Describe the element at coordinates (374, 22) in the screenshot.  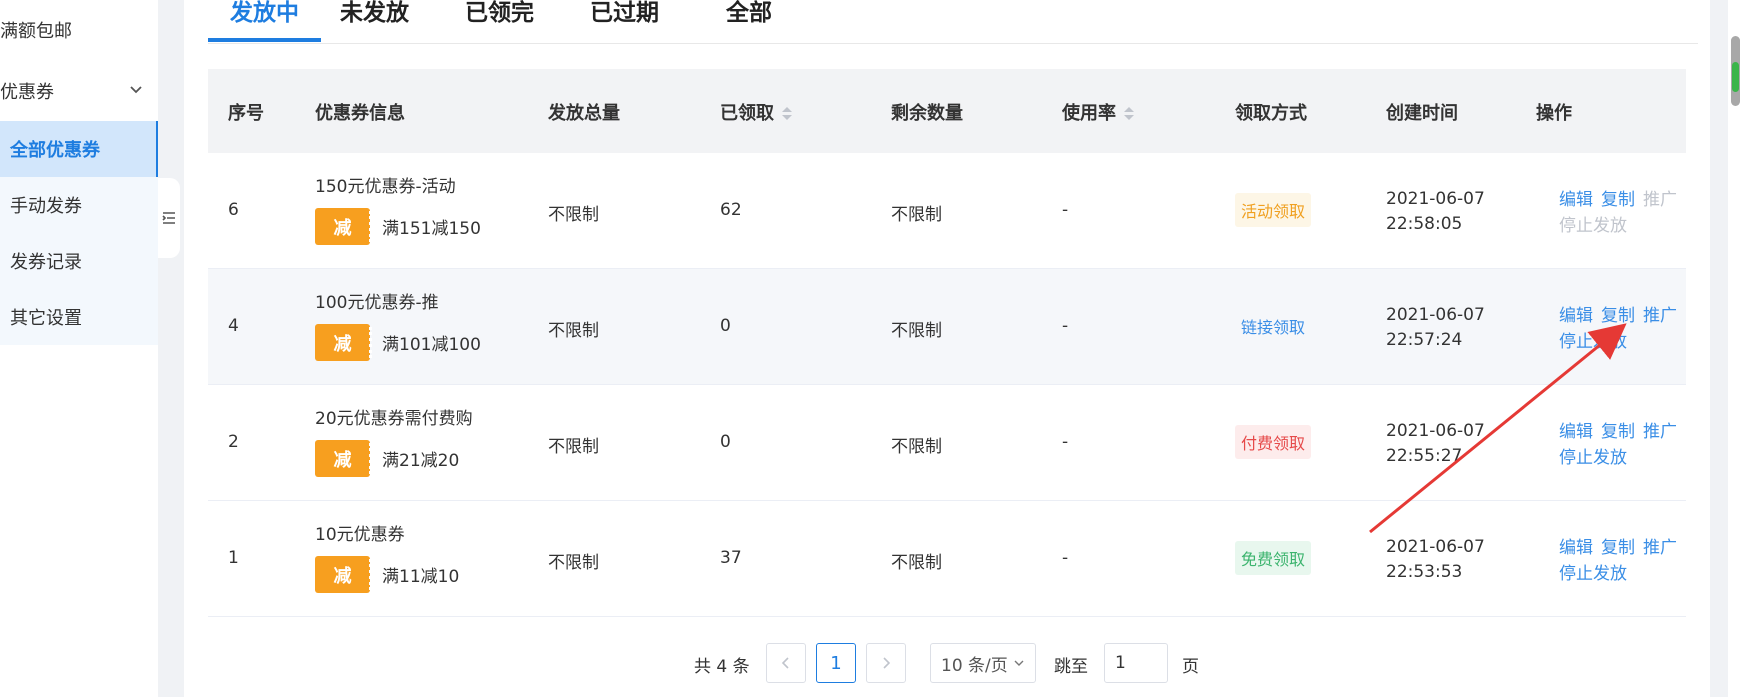
I see `tab-not-issued: 未发放` at that location.